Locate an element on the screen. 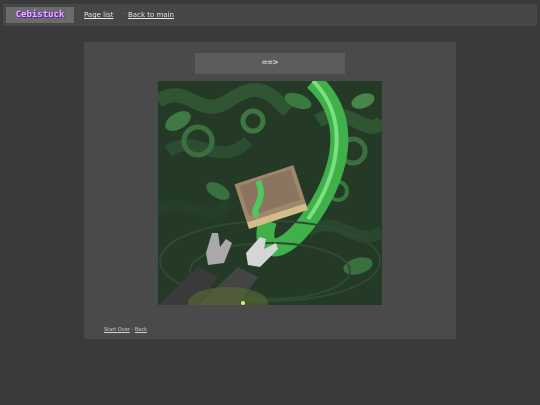 The height and width of the screenshot is (405, 540). site-logo: Cebistuck is located at coordinates (40, 15).